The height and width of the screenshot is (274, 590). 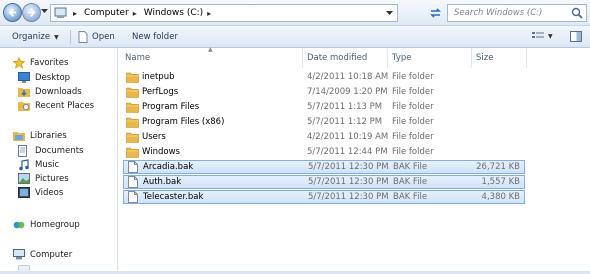 What do you see at coordinates (173, 13) in the screenshot?
I see `breadcrumb-windows-c: Windows (C:)` at bounding box center [173, 13].